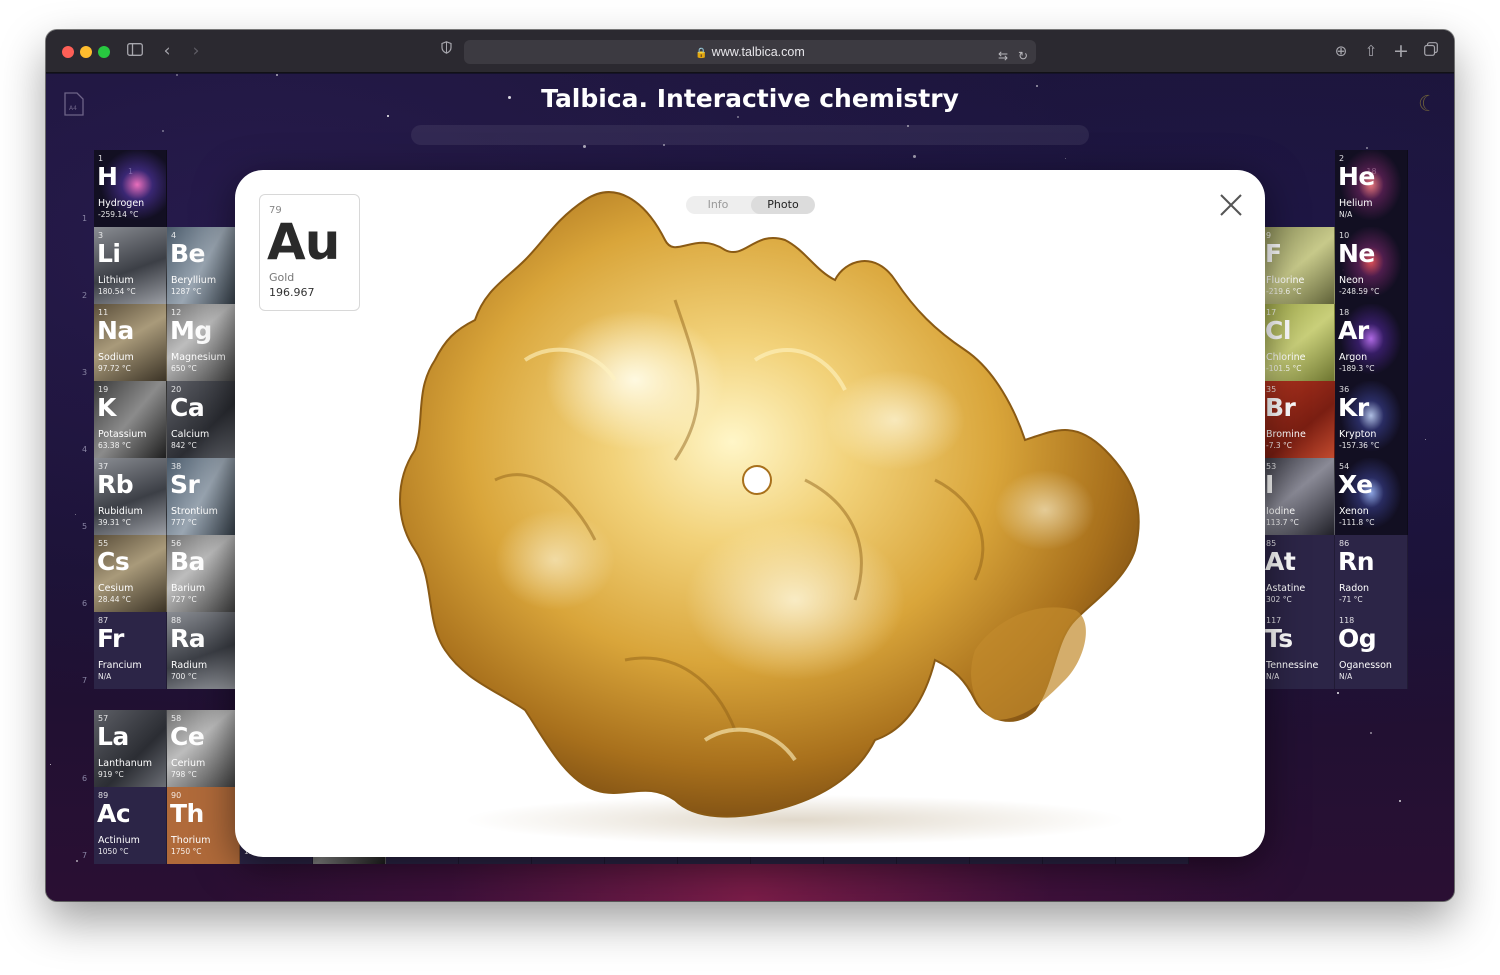 This screenshot has width=1500, height=975. I want to click on element-tile-radon: 86 Rn Radon -71 °C, so click(1371, 573).